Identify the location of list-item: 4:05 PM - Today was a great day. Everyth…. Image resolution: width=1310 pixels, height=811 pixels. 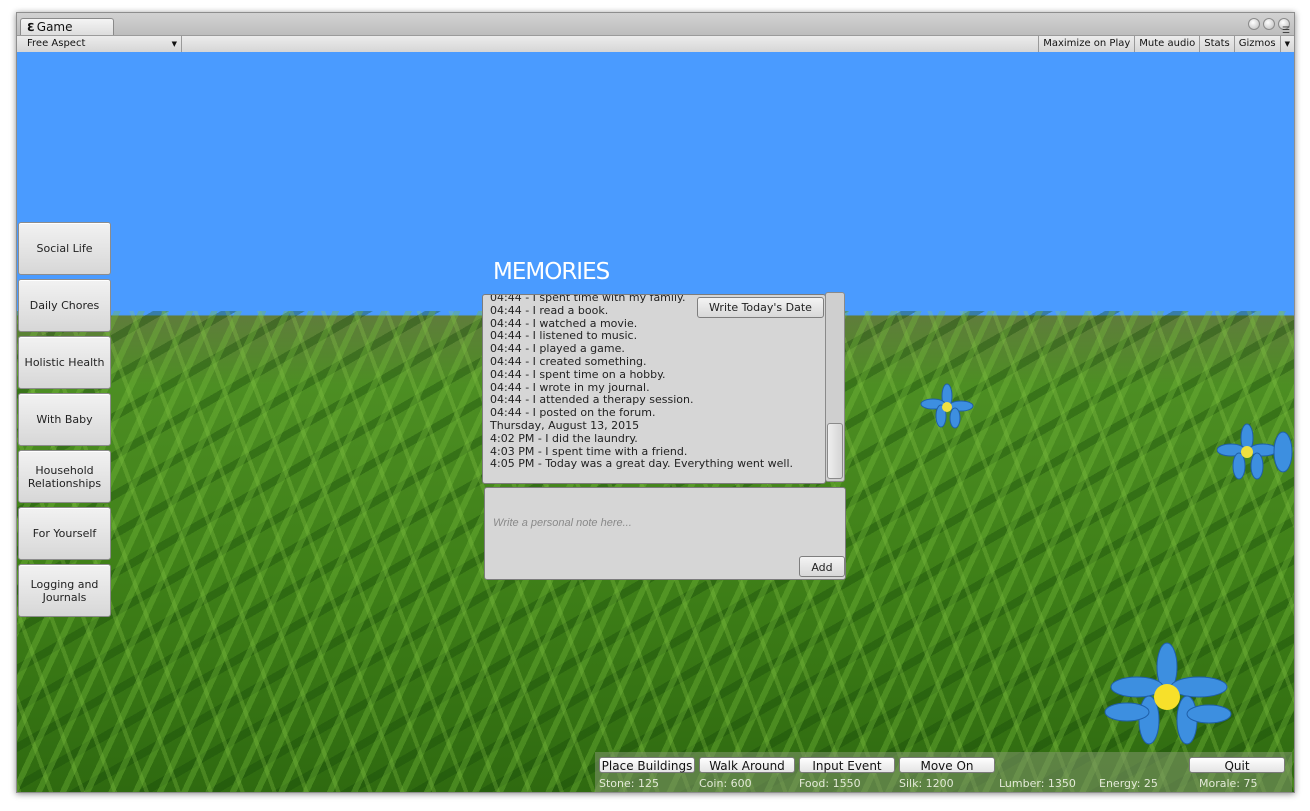
(642, 464).